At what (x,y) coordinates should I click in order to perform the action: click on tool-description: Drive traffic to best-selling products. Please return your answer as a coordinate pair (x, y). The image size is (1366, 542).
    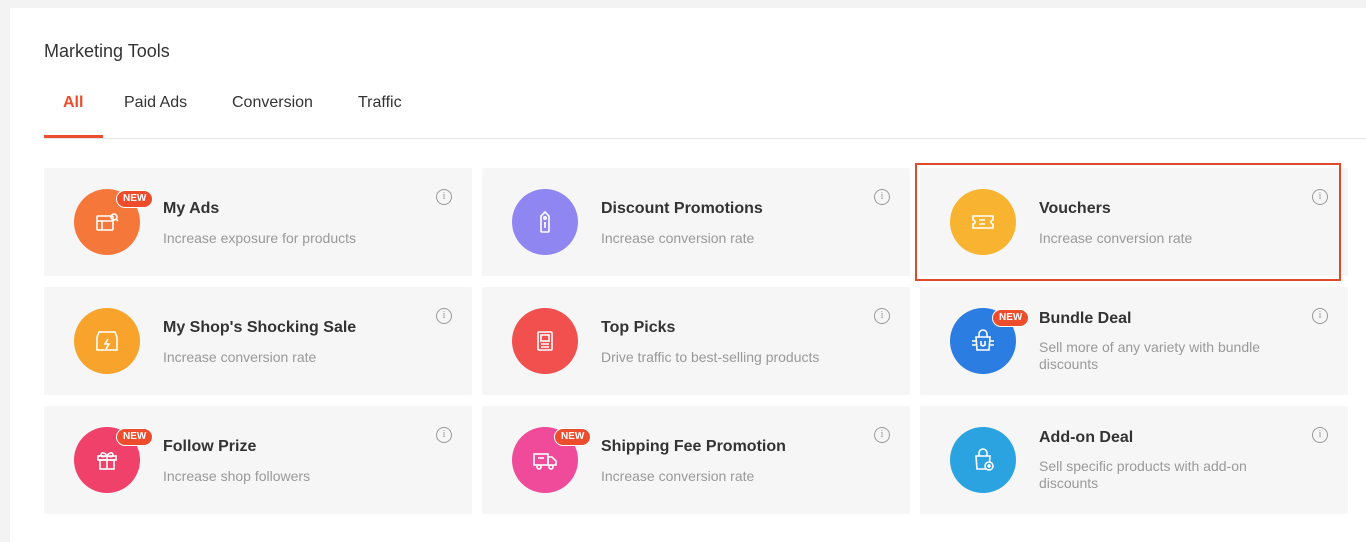
    Looking at the image, I should click on (710, 357).